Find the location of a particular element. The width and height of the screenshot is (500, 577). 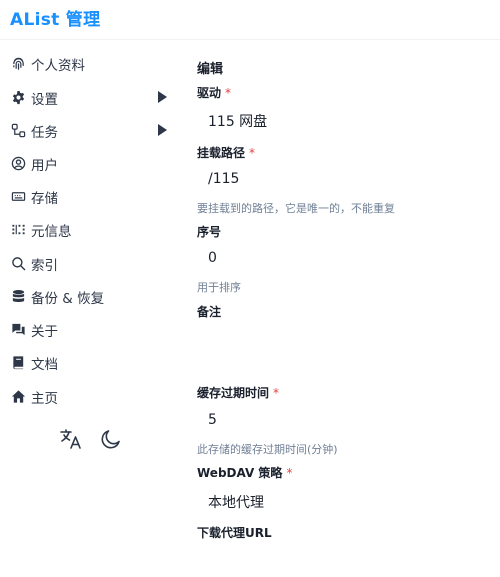

chat-icon is located at coordinates (18, 329).